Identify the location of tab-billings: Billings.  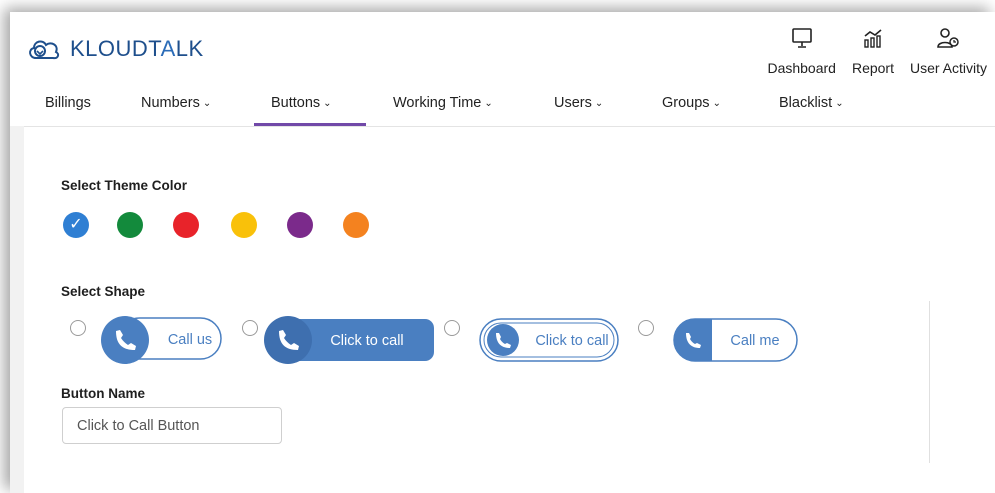
(68, 103).